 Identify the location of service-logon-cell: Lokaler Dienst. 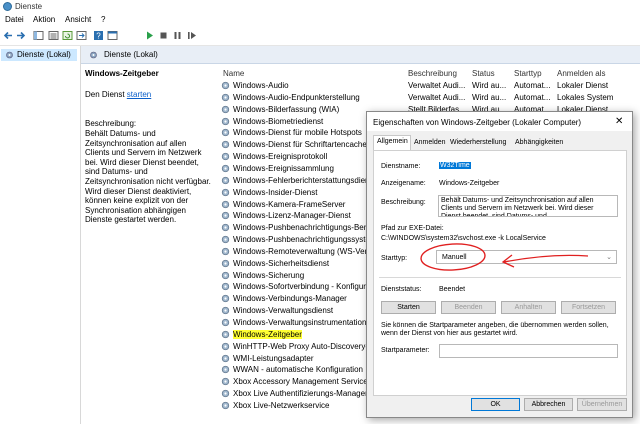
(583, 85).